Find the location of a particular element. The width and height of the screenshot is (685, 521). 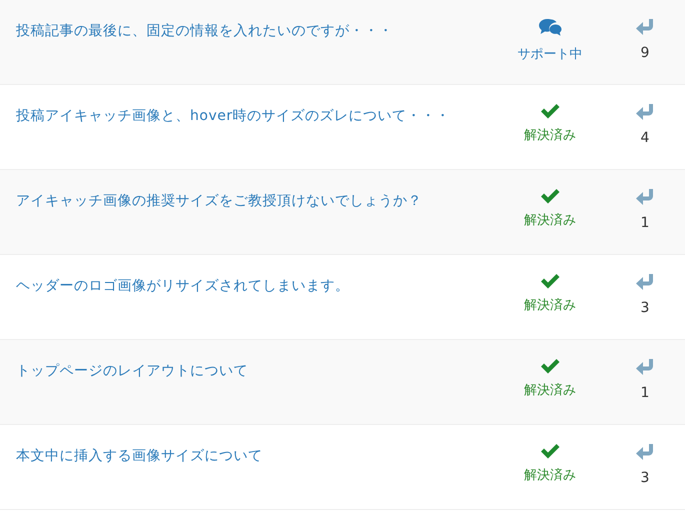

topic-link: アイキャッチ画像の推奨サイズをご教授頂けないでしょうか？ is located at coordinates (219, 201).